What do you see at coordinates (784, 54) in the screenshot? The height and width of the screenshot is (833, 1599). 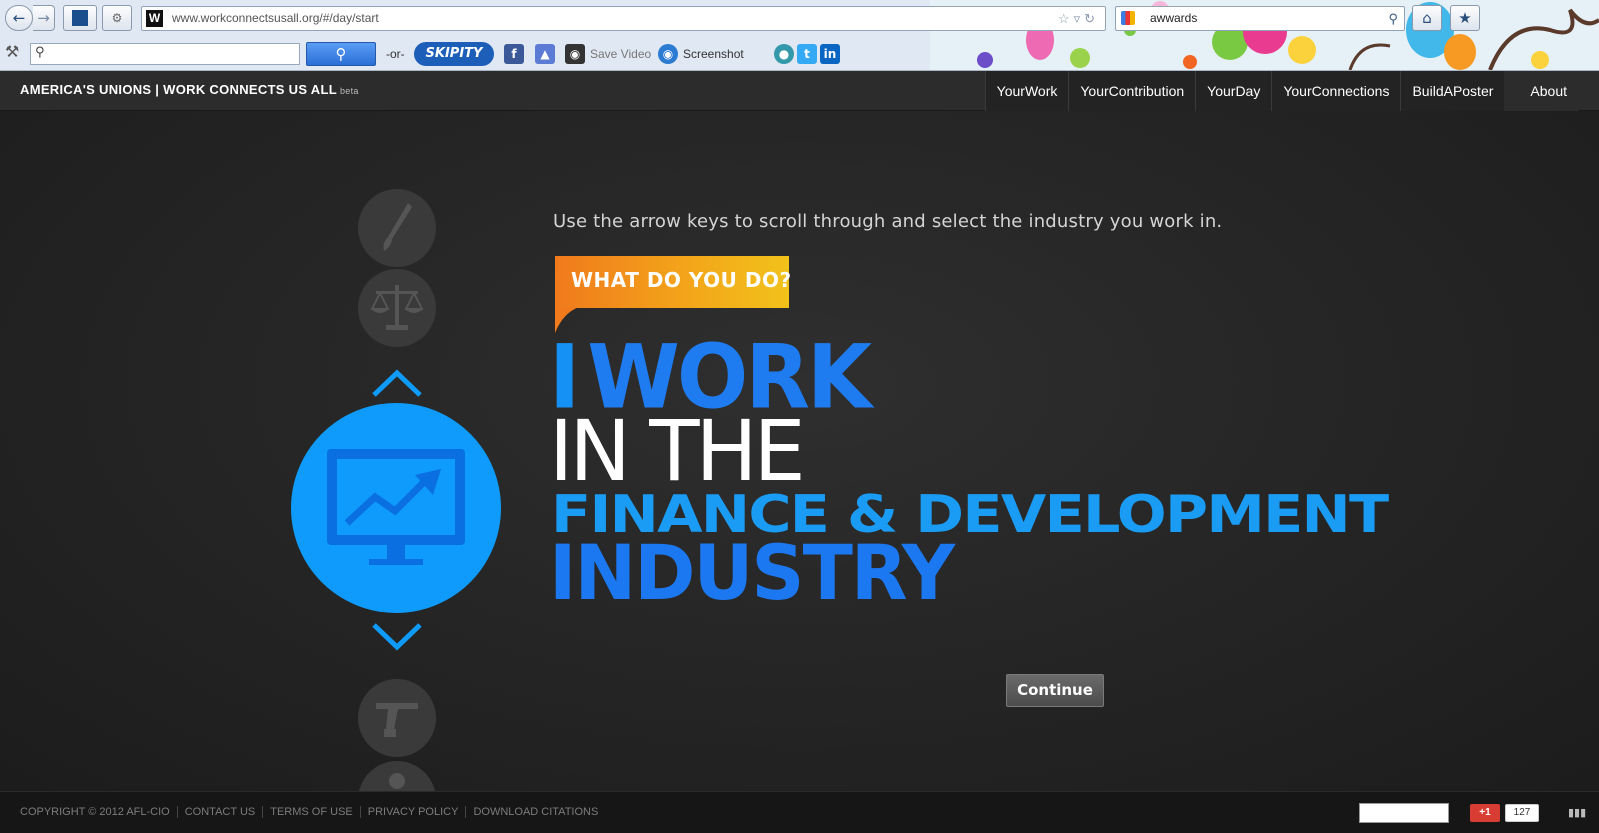 I see `share-group-icon: ●` at bounding box center [784, 54].